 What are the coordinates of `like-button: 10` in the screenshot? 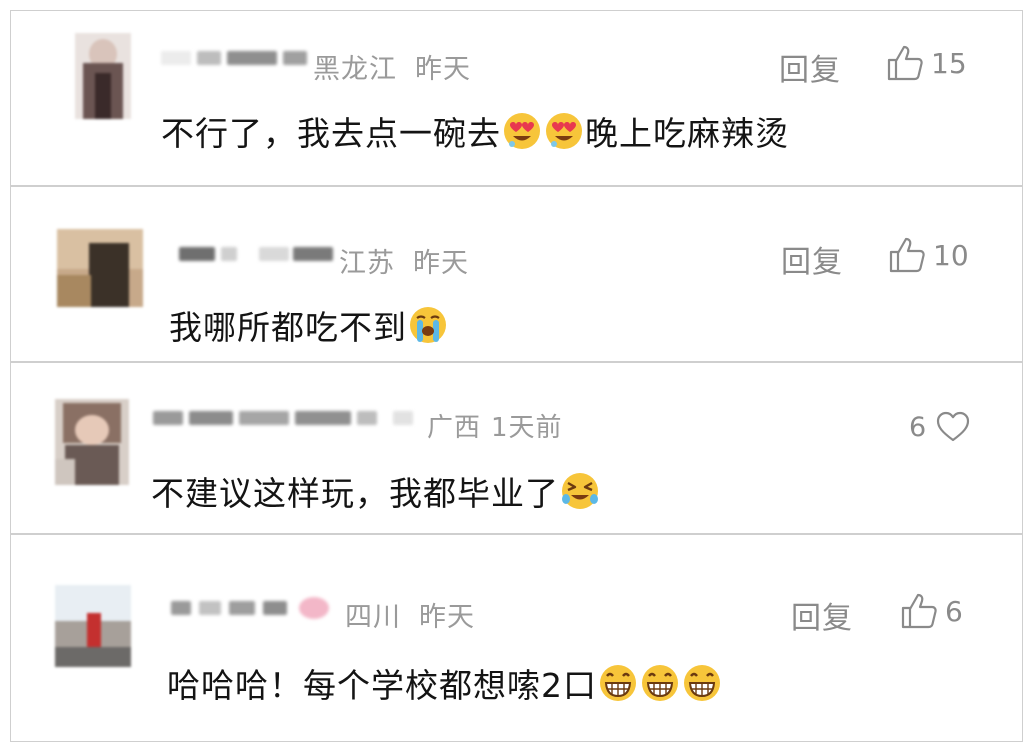 It's located at (928, 255).